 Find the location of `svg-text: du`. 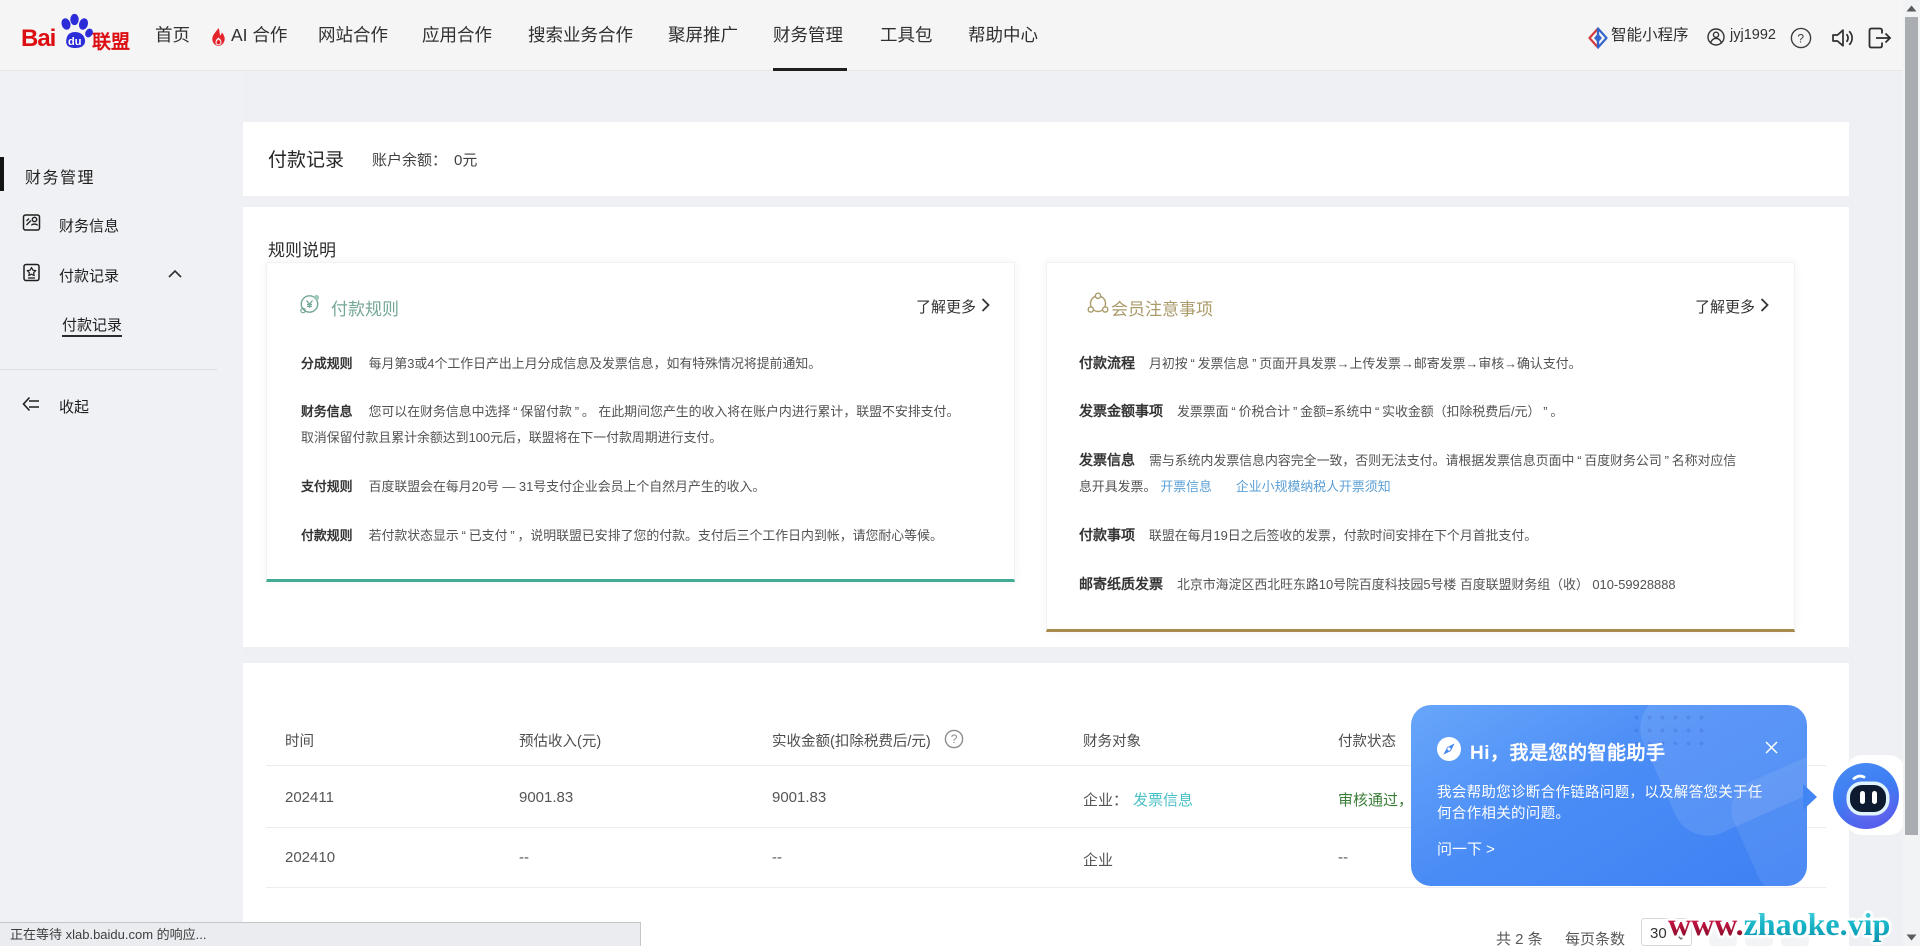

svg-text: du is located at coordinates (74, 42).